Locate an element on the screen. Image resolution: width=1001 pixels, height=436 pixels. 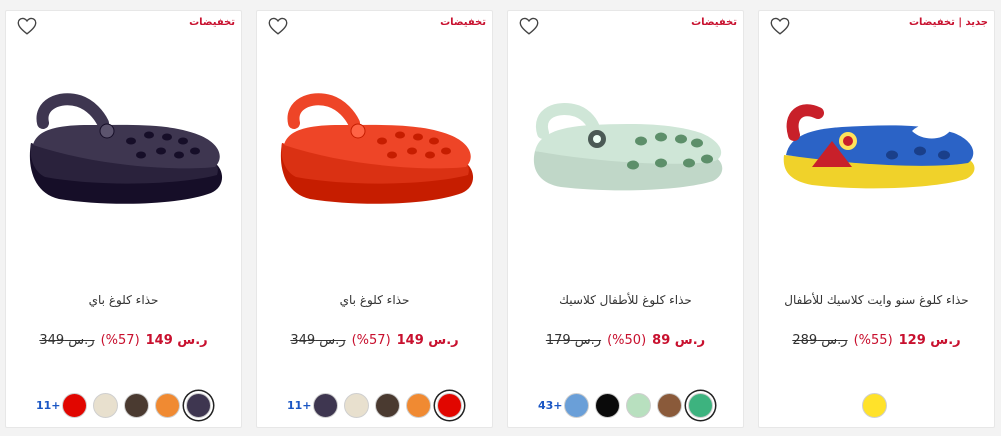
price-row: ر.س 129 (55%) ر.س 289 is located at coordinates (876, 340).